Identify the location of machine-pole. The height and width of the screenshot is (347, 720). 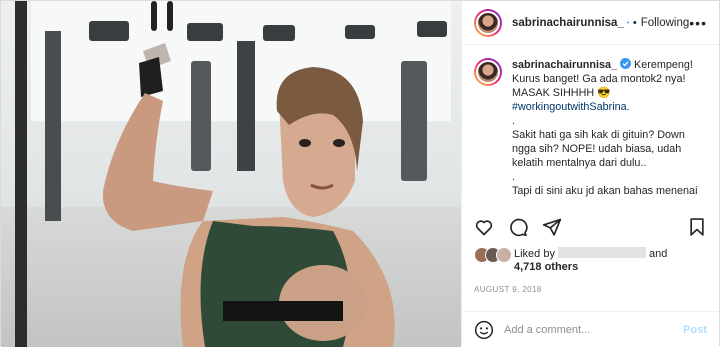
(53, 126).